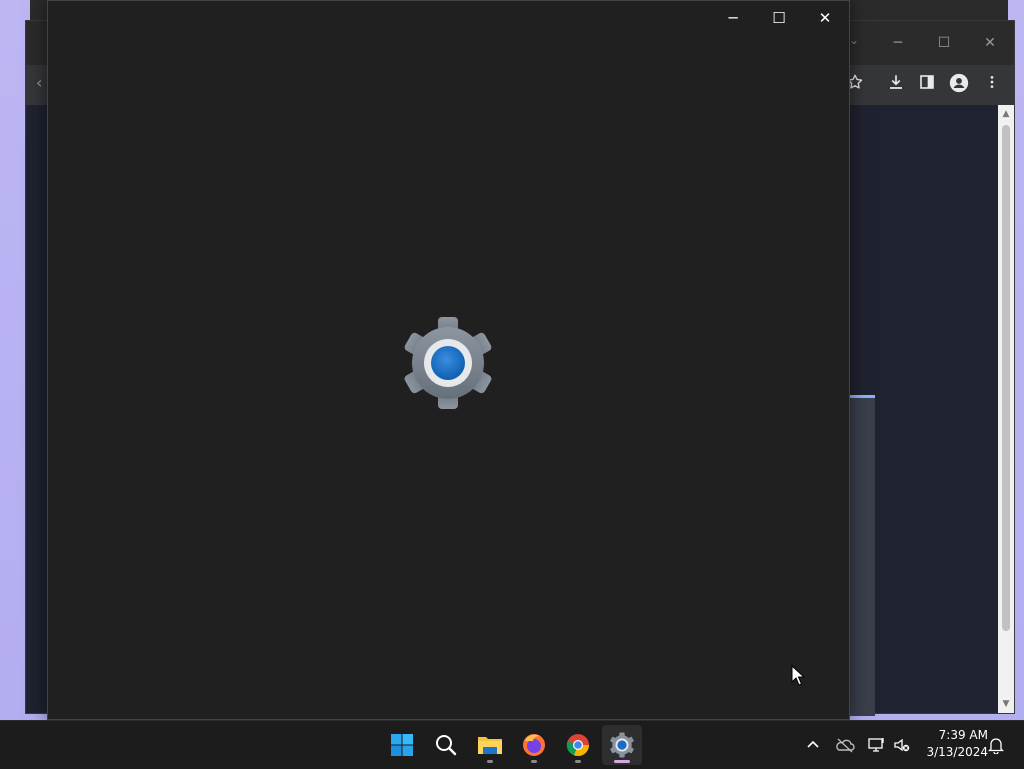 The image size is (1024, 769). What do you see at coordinates (534, 761) in the screenshot?
I see `firefox-running-indicator` at bounding box center [534, 761].